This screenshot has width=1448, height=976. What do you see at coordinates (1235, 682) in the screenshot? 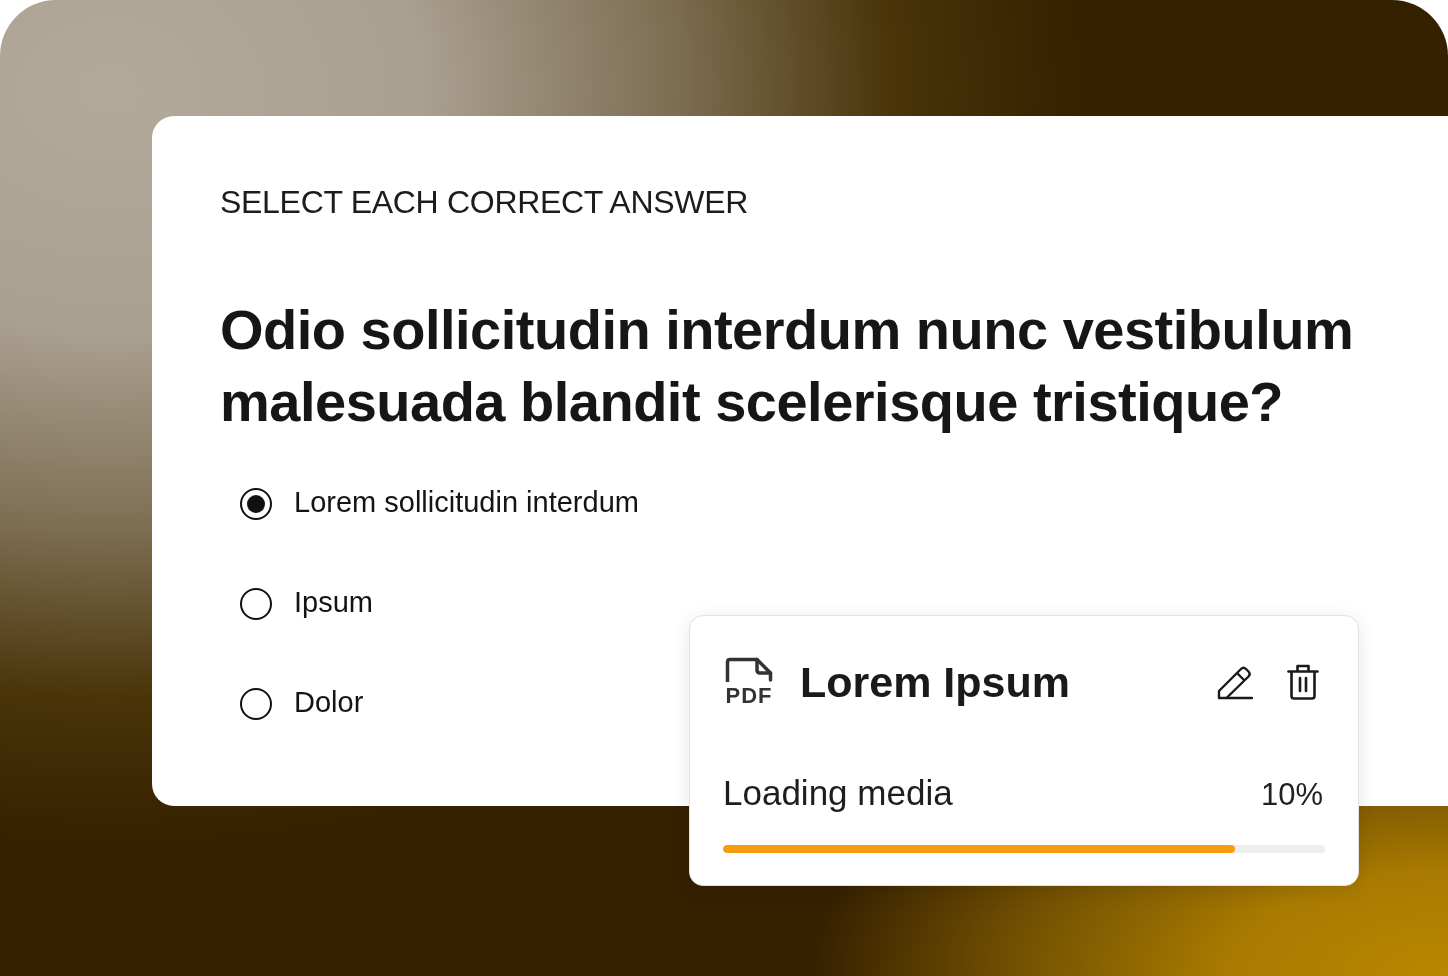
I see `pencil-icon` at bounding box center [1235, 682].